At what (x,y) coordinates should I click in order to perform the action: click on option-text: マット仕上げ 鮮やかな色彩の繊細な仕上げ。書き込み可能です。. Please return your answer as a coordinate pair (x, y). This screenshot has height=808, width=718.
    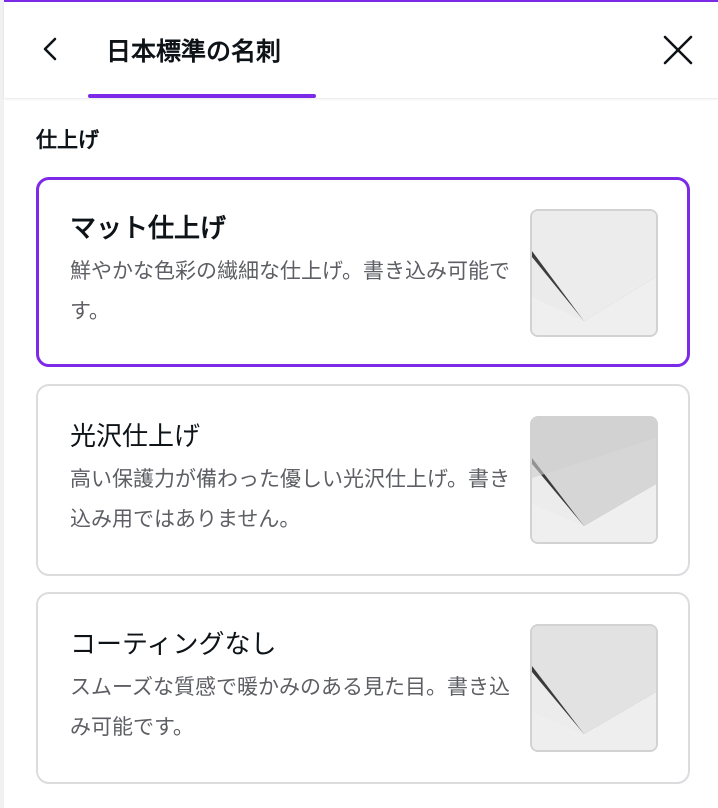
    Looking at the image, I should click on (290, 271).